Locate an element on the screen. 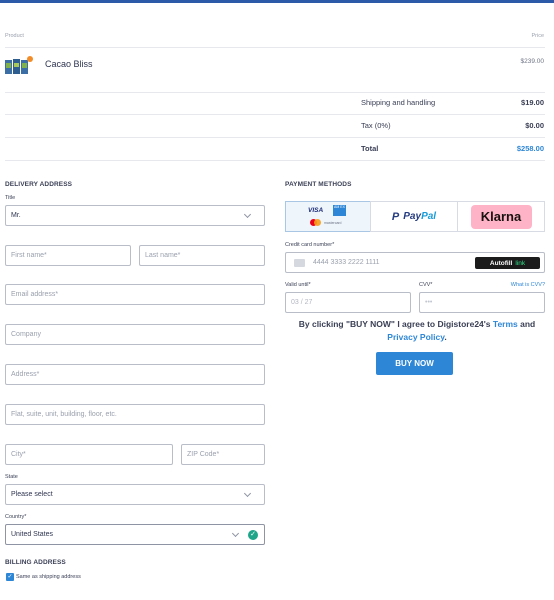 Image resolution: width=554 pixels, height=600 pixels. address2-field: Flat, suite, unit, building, floor, etc. is located at coordinates (135, 414).